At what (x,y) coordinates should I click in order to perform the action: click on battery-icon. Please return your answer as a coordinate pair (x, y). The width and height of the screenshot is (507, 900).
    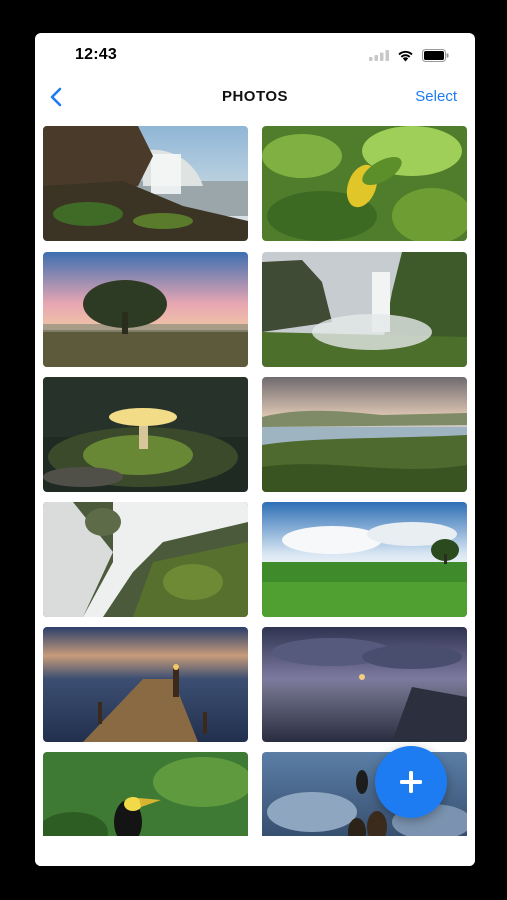
    Looking at the image, I should click on (435, 55).